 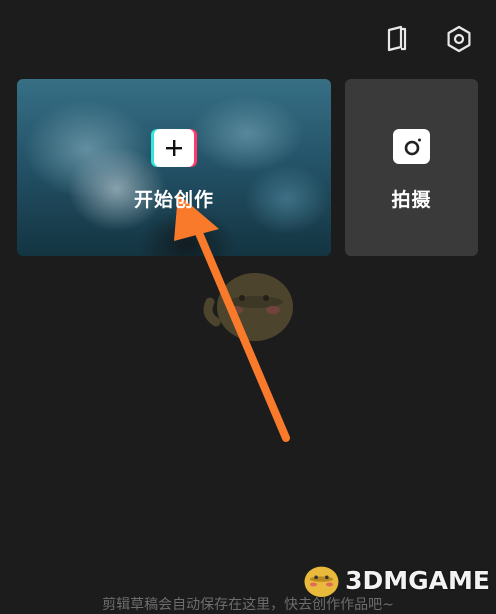 What do you see at coordinates (417, 580) in the screenshot?
I see `watermark-text: 3DMGAME` at bounding box center [417, 580].